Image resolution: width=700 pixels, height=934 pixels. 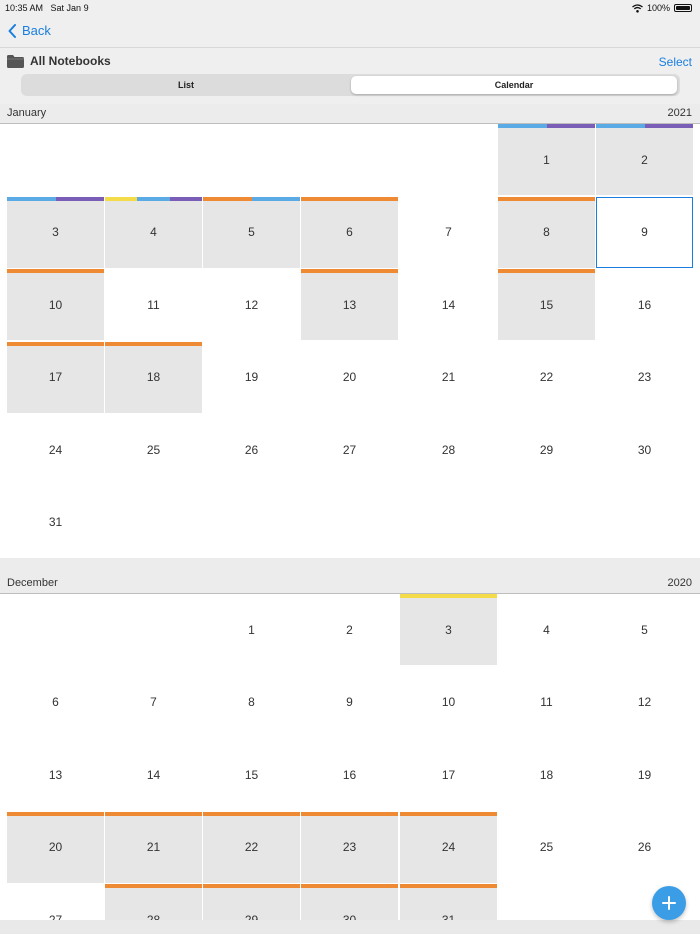 I want to click on segment-list: List, so click(x=186, y=85).